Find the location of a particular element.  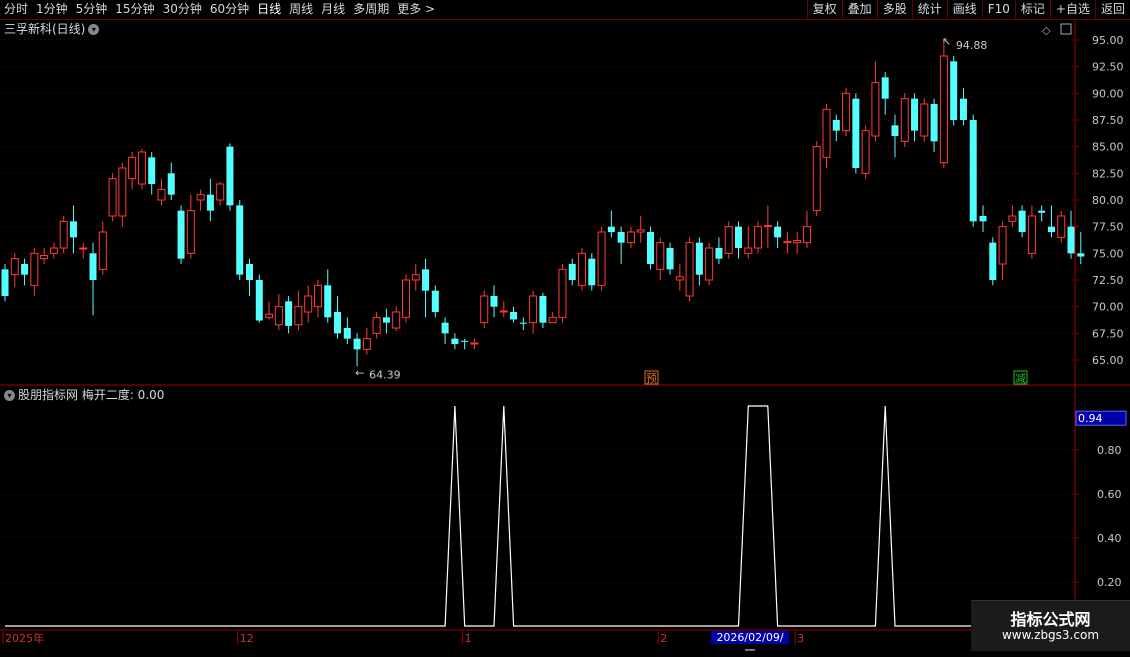

indicator-dropdown-icon: ▾ is located at coordinates (9, 395).